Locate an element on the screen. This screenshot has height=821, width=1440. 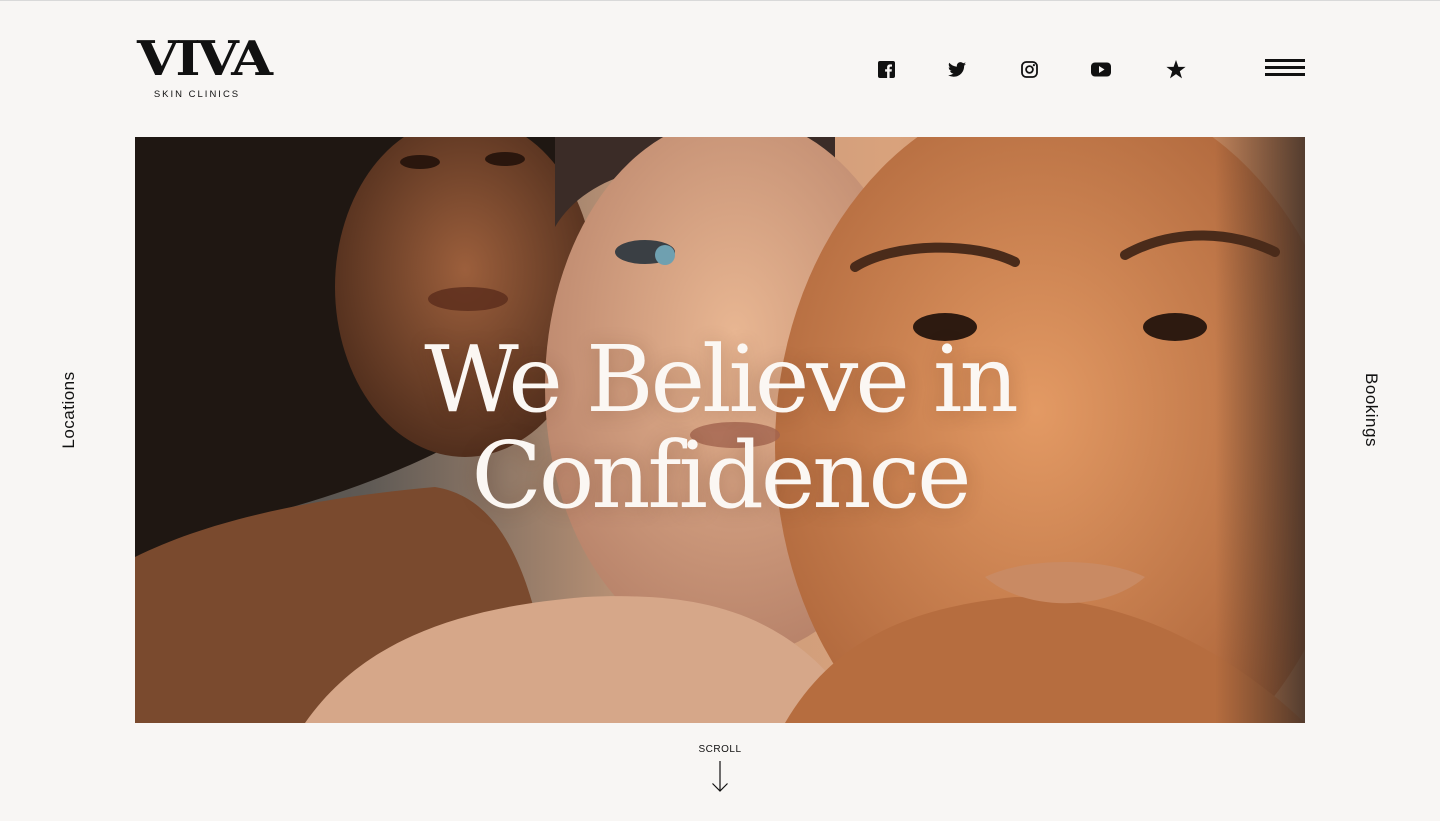
brand-tagline: SKIN CLINICS is located at coordinates (197, 94).